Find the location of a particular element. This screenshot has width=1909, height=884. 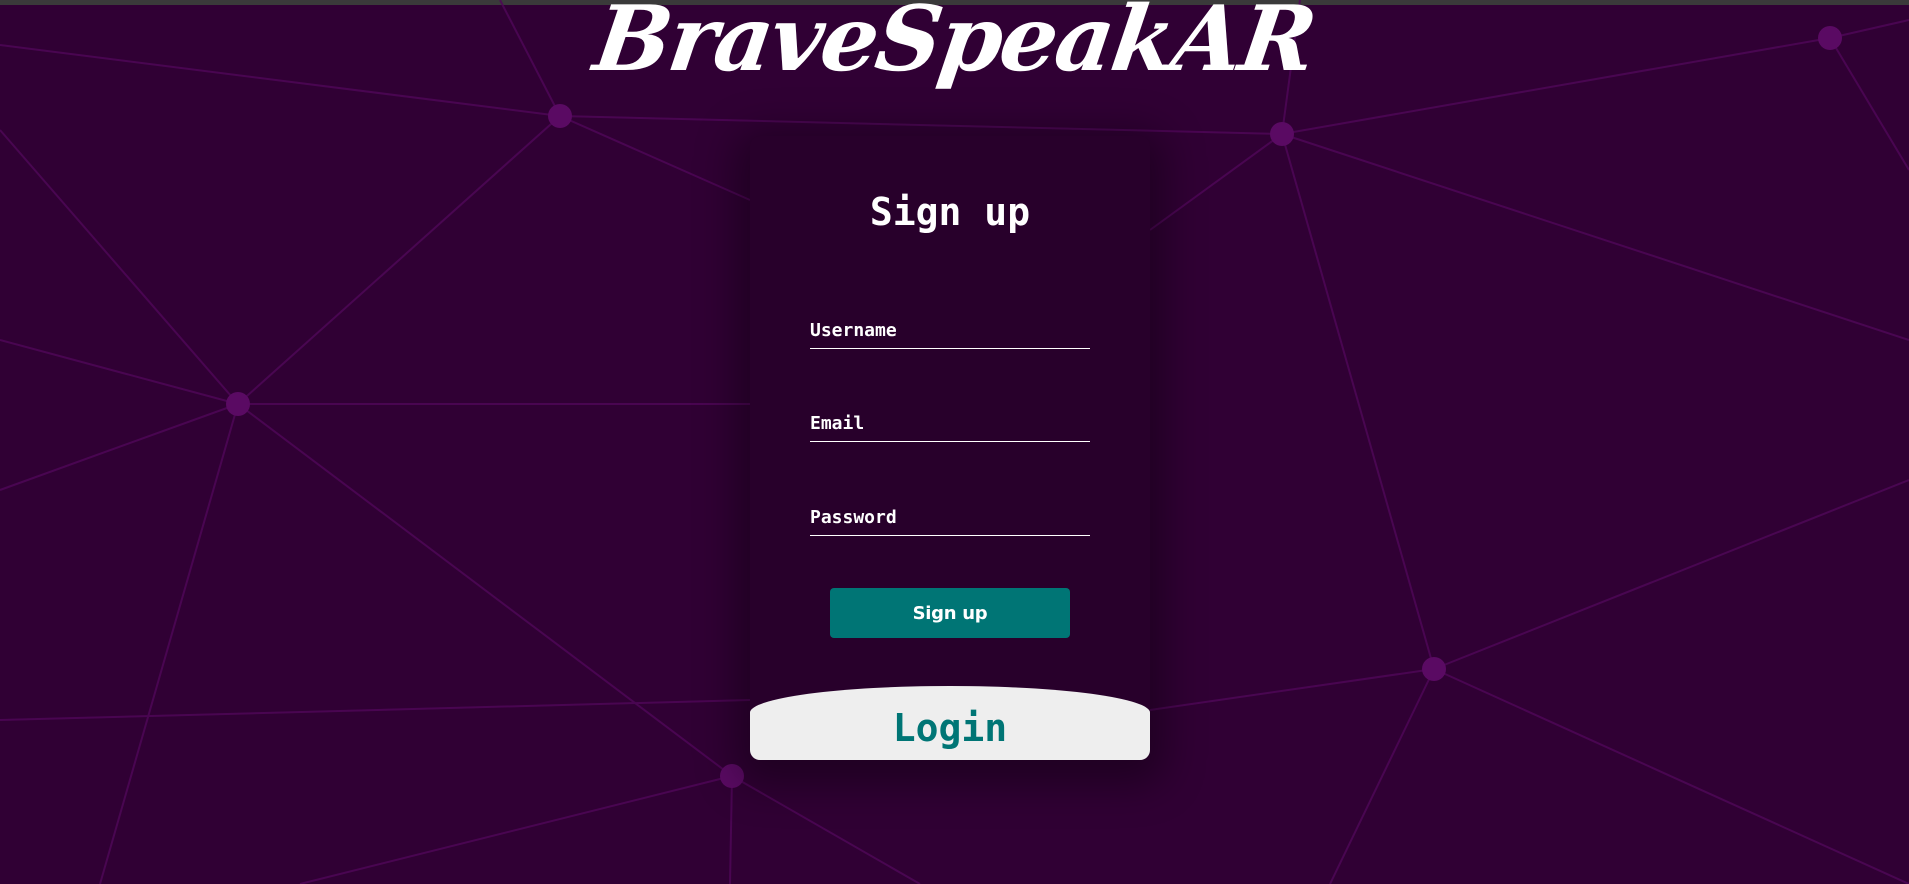

login-panel: Login is located at coordinates (950, 723).